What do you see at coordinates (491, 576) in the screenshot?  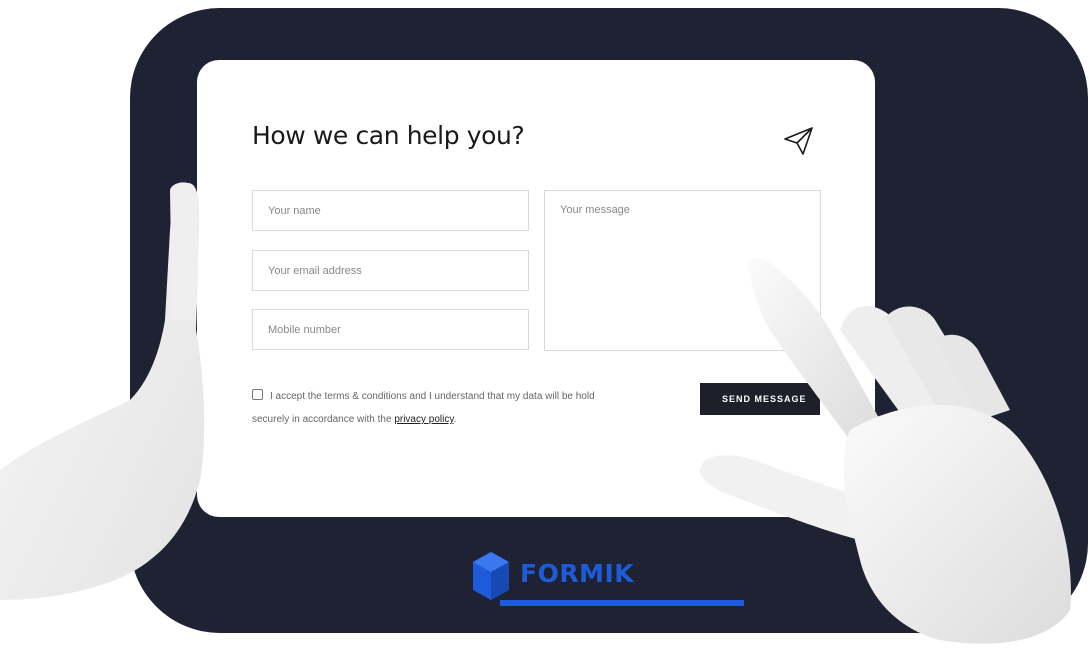 I see `cube-icon` at bounding box center [491, 576].